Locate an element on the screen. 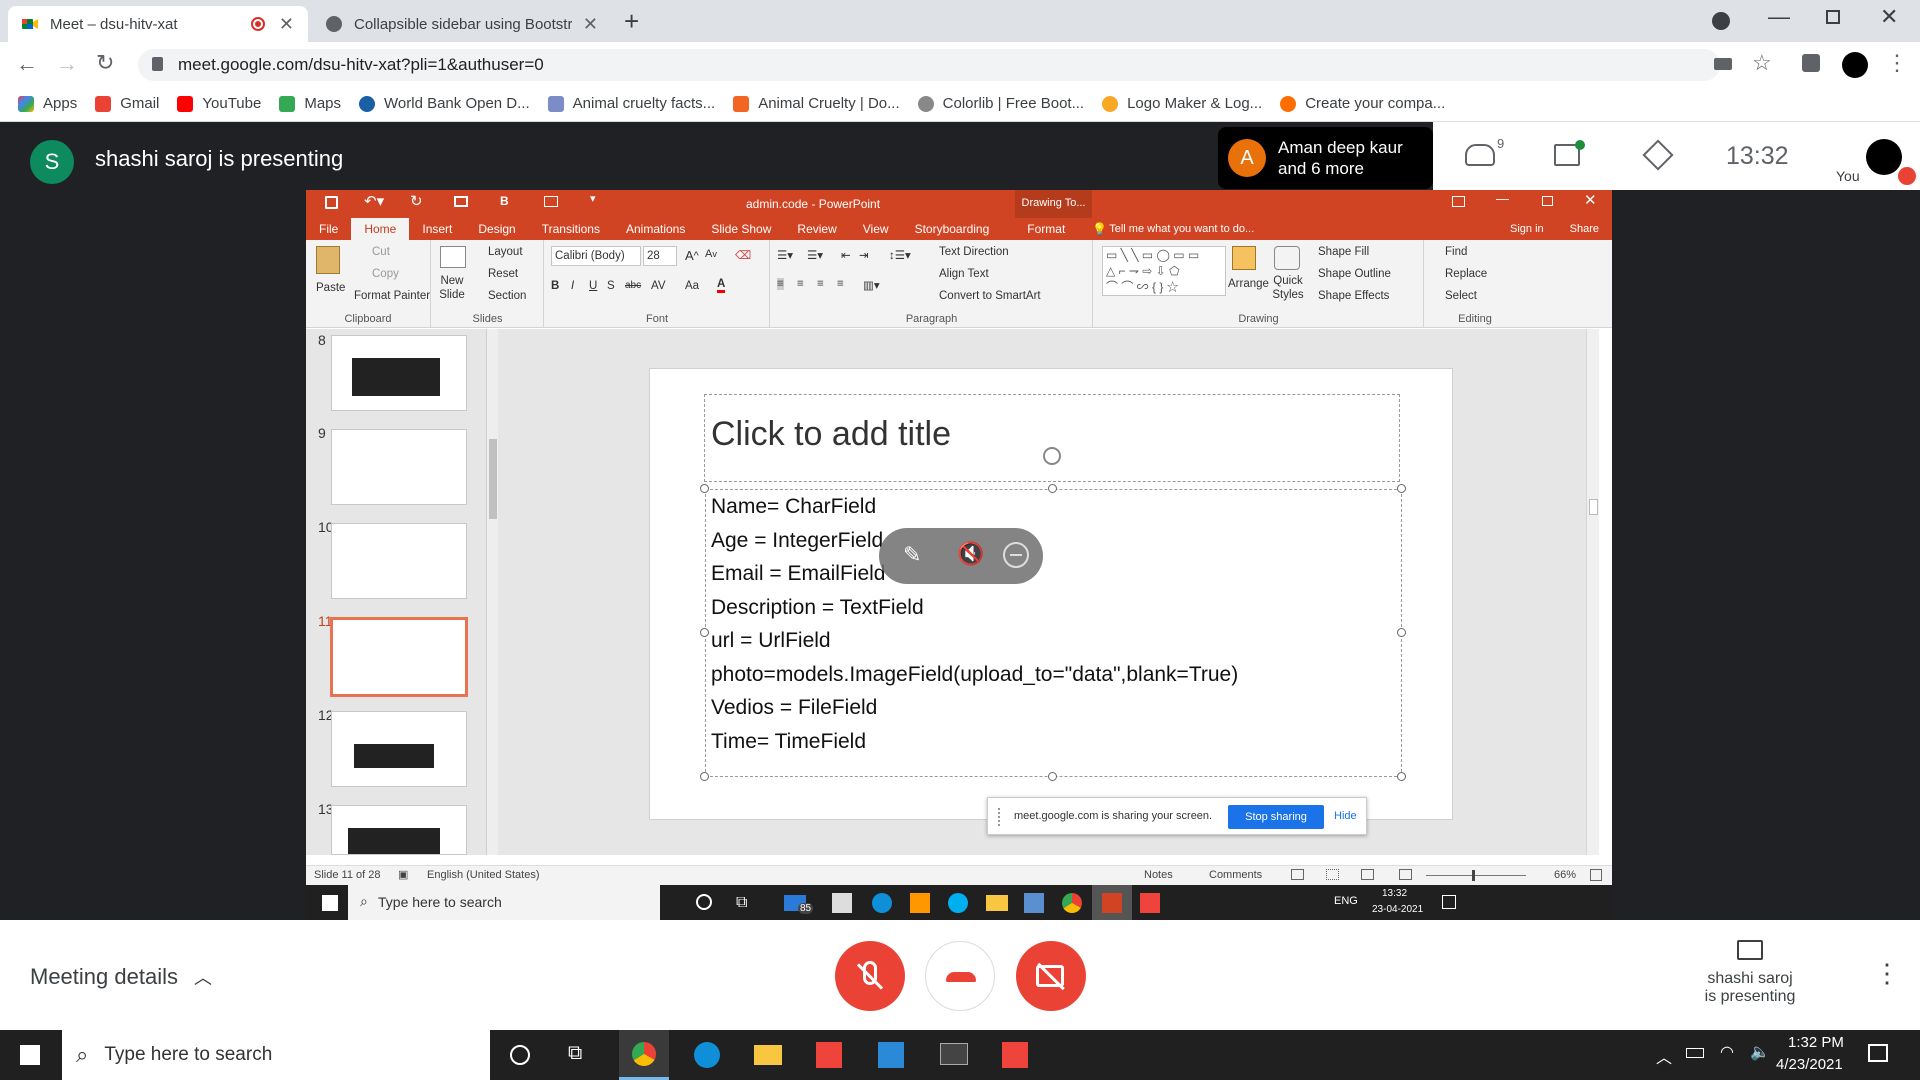 This screenshot has height=1080, width=1920. sublime-icon is located at coordinates (920, 903).